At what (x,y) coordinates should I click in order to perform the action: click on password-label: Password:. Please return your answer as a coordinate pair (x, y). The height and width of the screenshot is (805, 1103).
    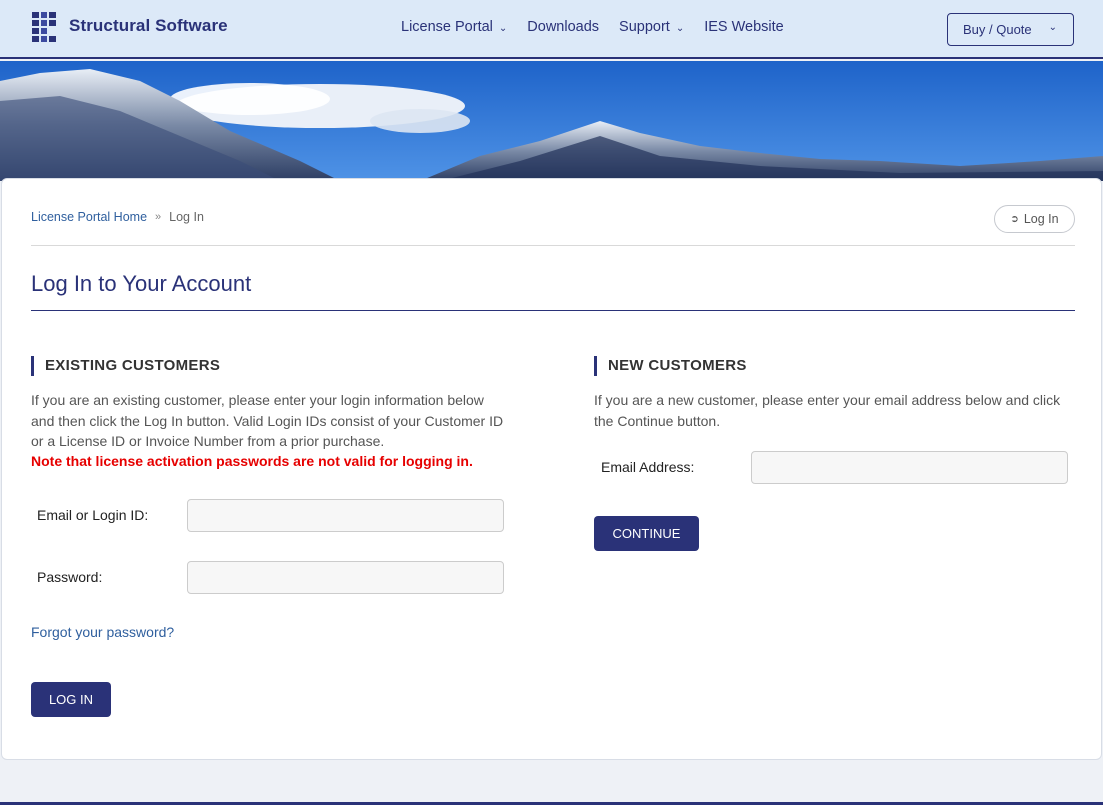
    Looking at the image, I should click on (70, 577).